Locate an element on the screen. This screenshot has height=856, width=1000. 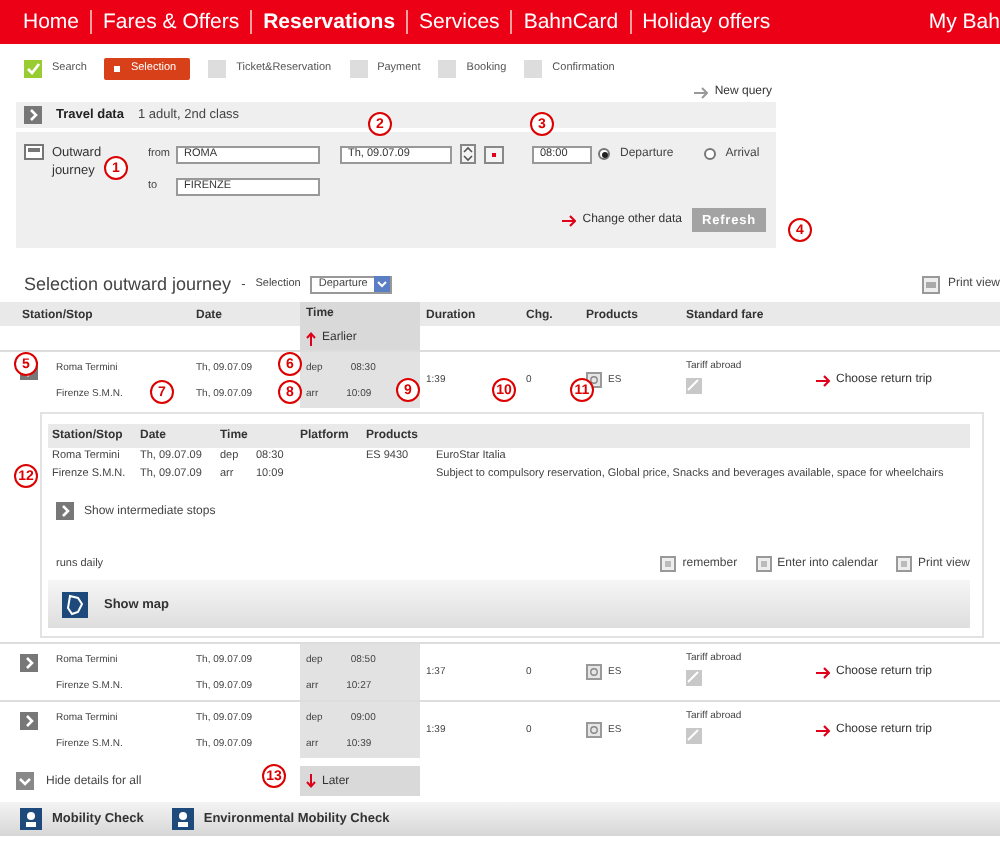
person-icon is located at coordinates (31, 819).